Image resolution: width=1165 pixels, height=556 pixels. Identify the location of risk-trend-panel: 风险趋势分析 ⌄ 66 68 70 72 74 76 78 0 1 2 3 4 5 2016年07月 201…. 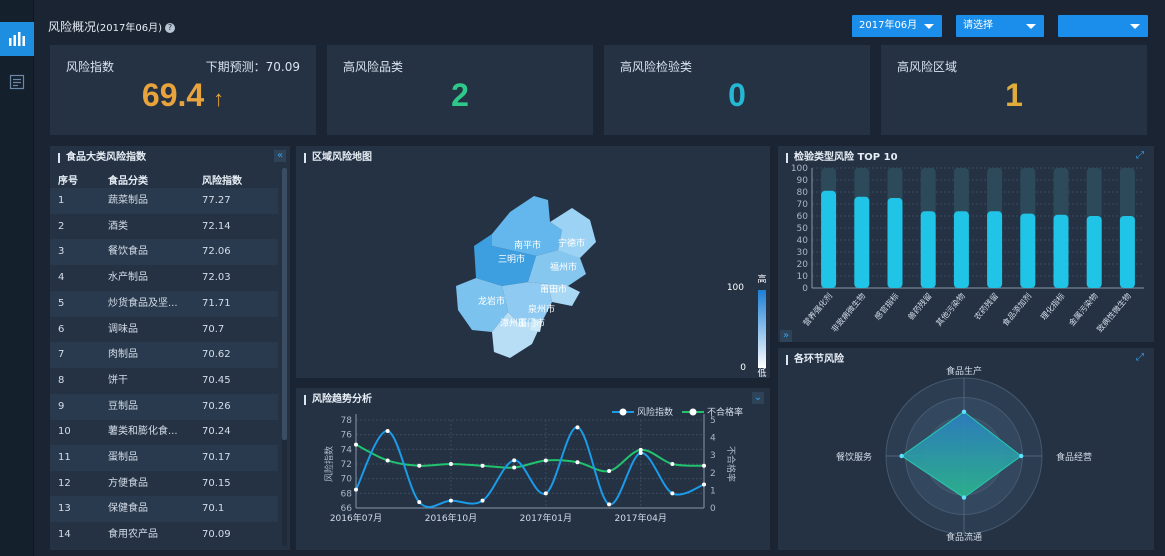
(533, 469).